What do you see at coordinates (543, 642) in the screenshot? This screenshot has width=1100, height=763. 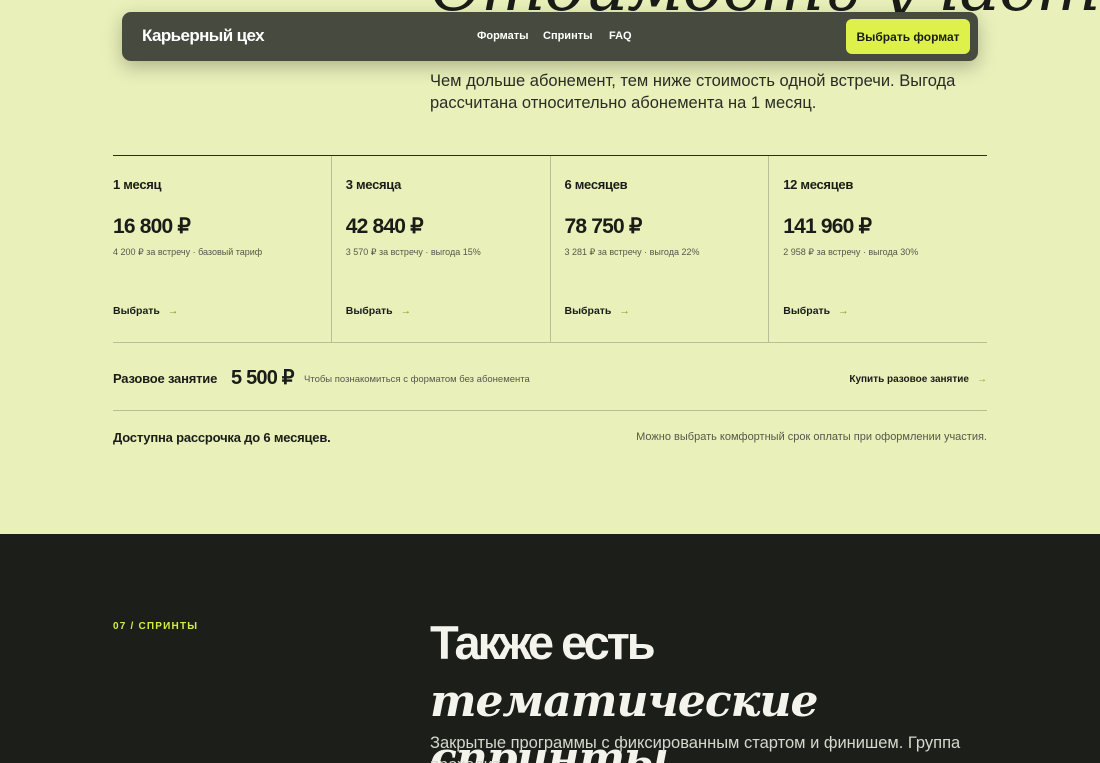 I see `sprints-title-sans: Также есть` at bounding box center [543, 642].